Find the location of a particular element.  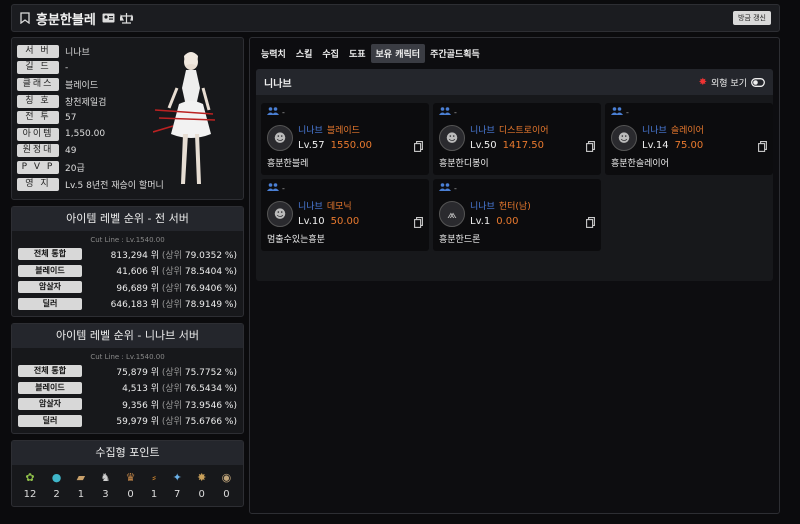

character-name: 흥분한슬레이어 is located at coordinates (640, 164).